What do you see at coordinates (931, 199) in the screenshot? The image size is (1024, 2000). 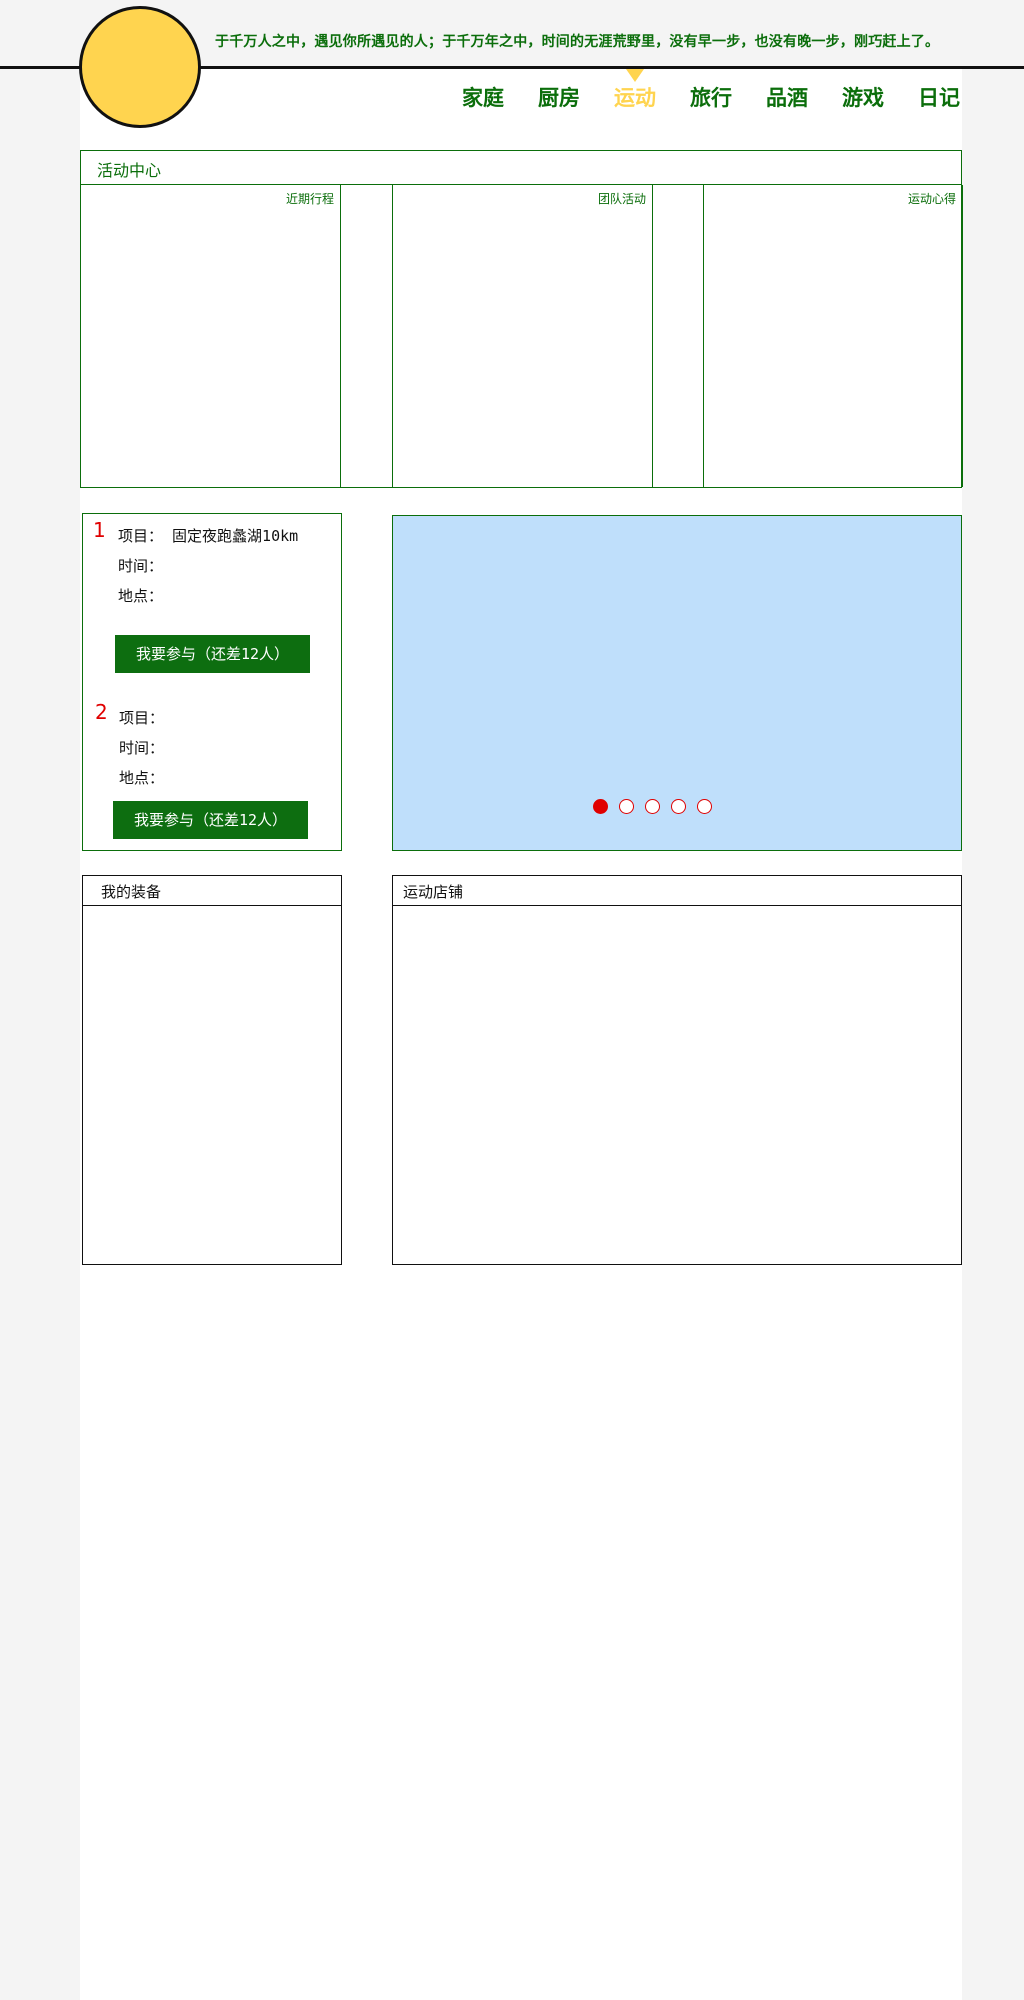 I see `sports-notes-label: 运动心得` at bounding box center [931, 199].